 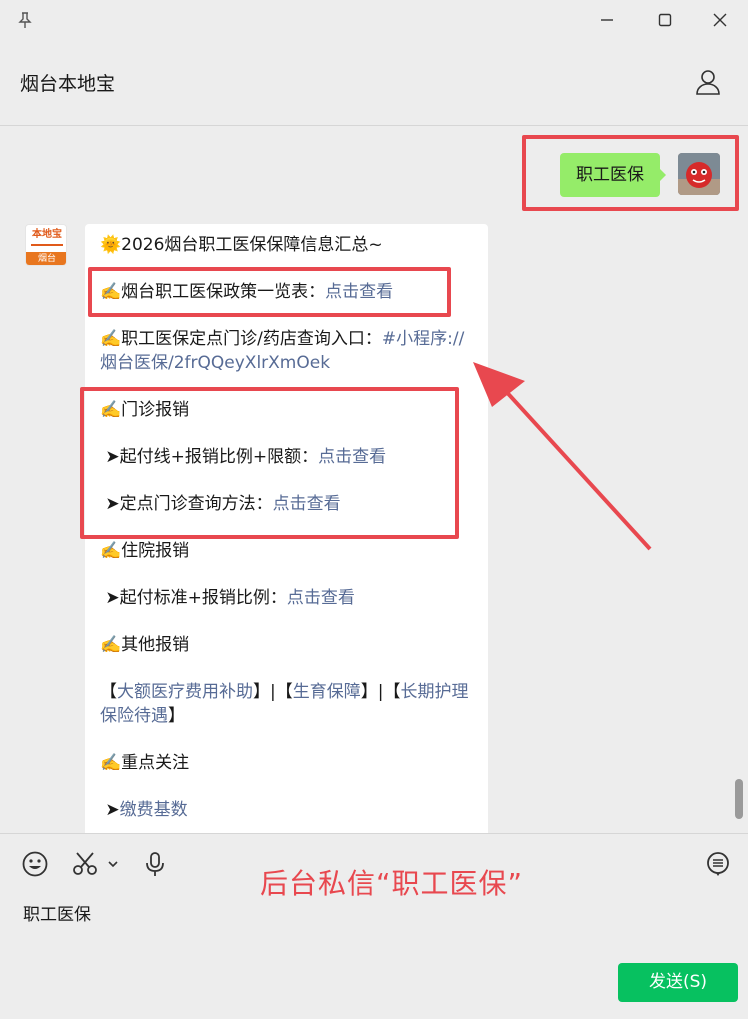 I want to click on message-line: ➤起付标准+报销比例：点击查看, so click(x=230, y=598).